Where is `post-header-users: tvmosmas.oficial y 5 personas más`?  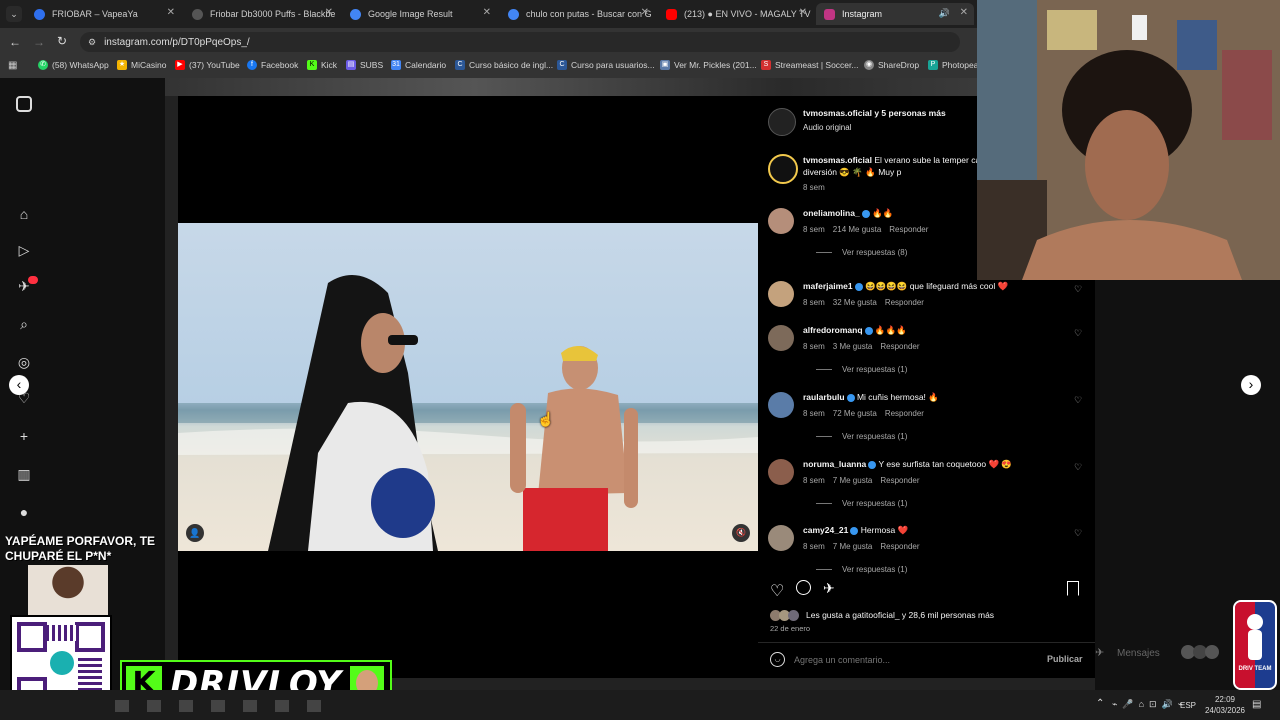 post-header-users: tvmosmas.oficial y 5 personas más is located at coordinates (874, 113).